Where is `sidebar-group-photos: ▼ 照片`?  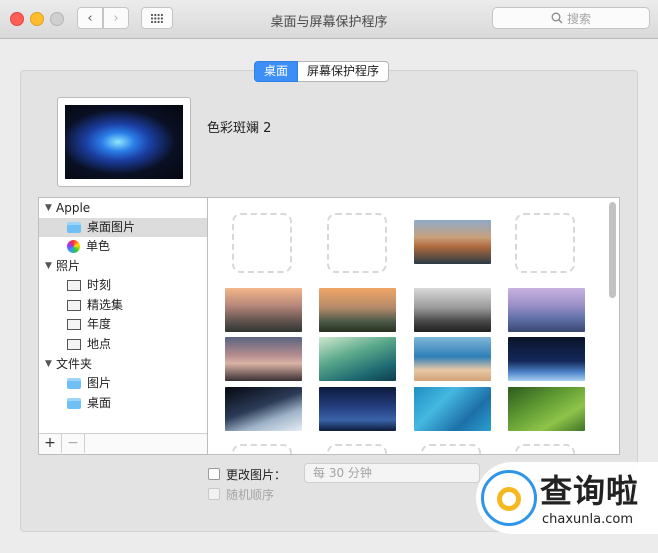
sidebar-group-photos: ▼ 照片 is located at coordinates (123, 266).